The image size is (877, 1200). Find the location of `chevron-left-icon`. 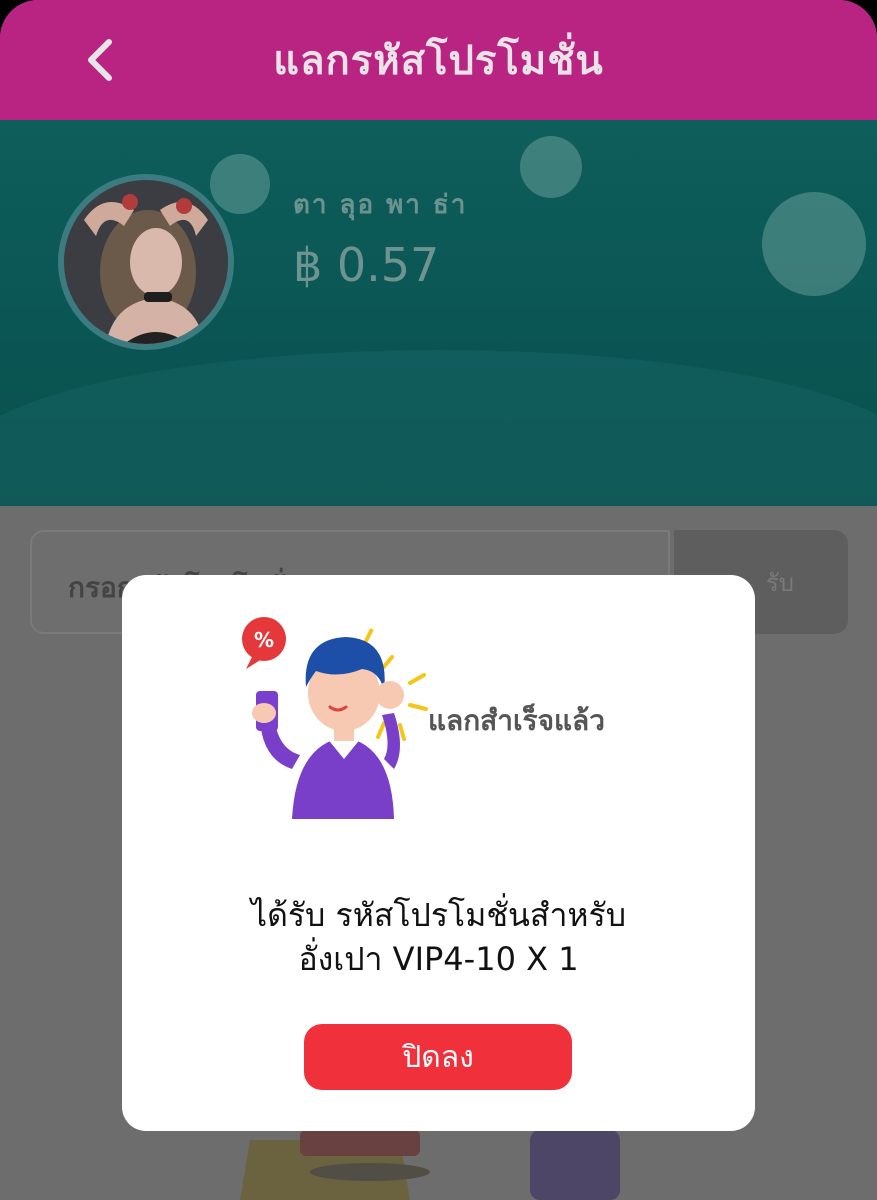

chevron-left-icon is located at coordinates (100, 60).